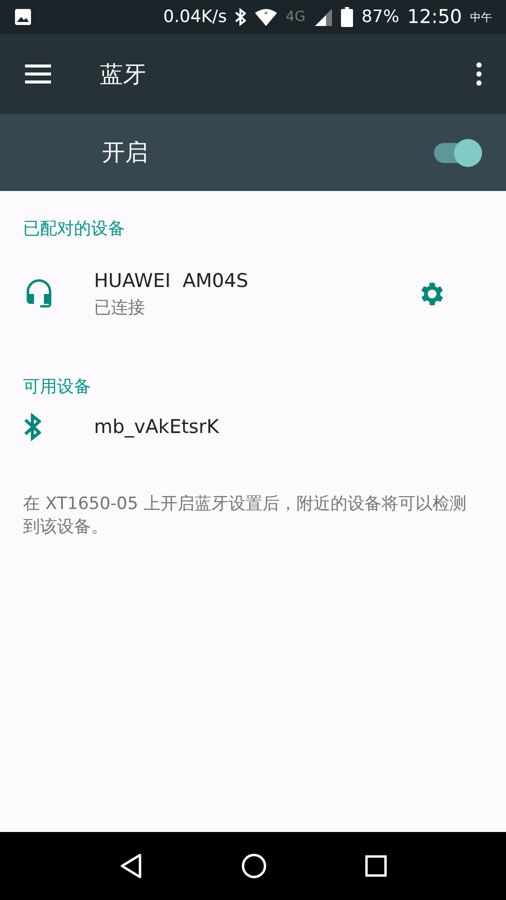 The height and width of the screenshot is (900, 506). Describe the element at coordinates (23, 17) in the screenshot. I see `picture-icon` at that location.